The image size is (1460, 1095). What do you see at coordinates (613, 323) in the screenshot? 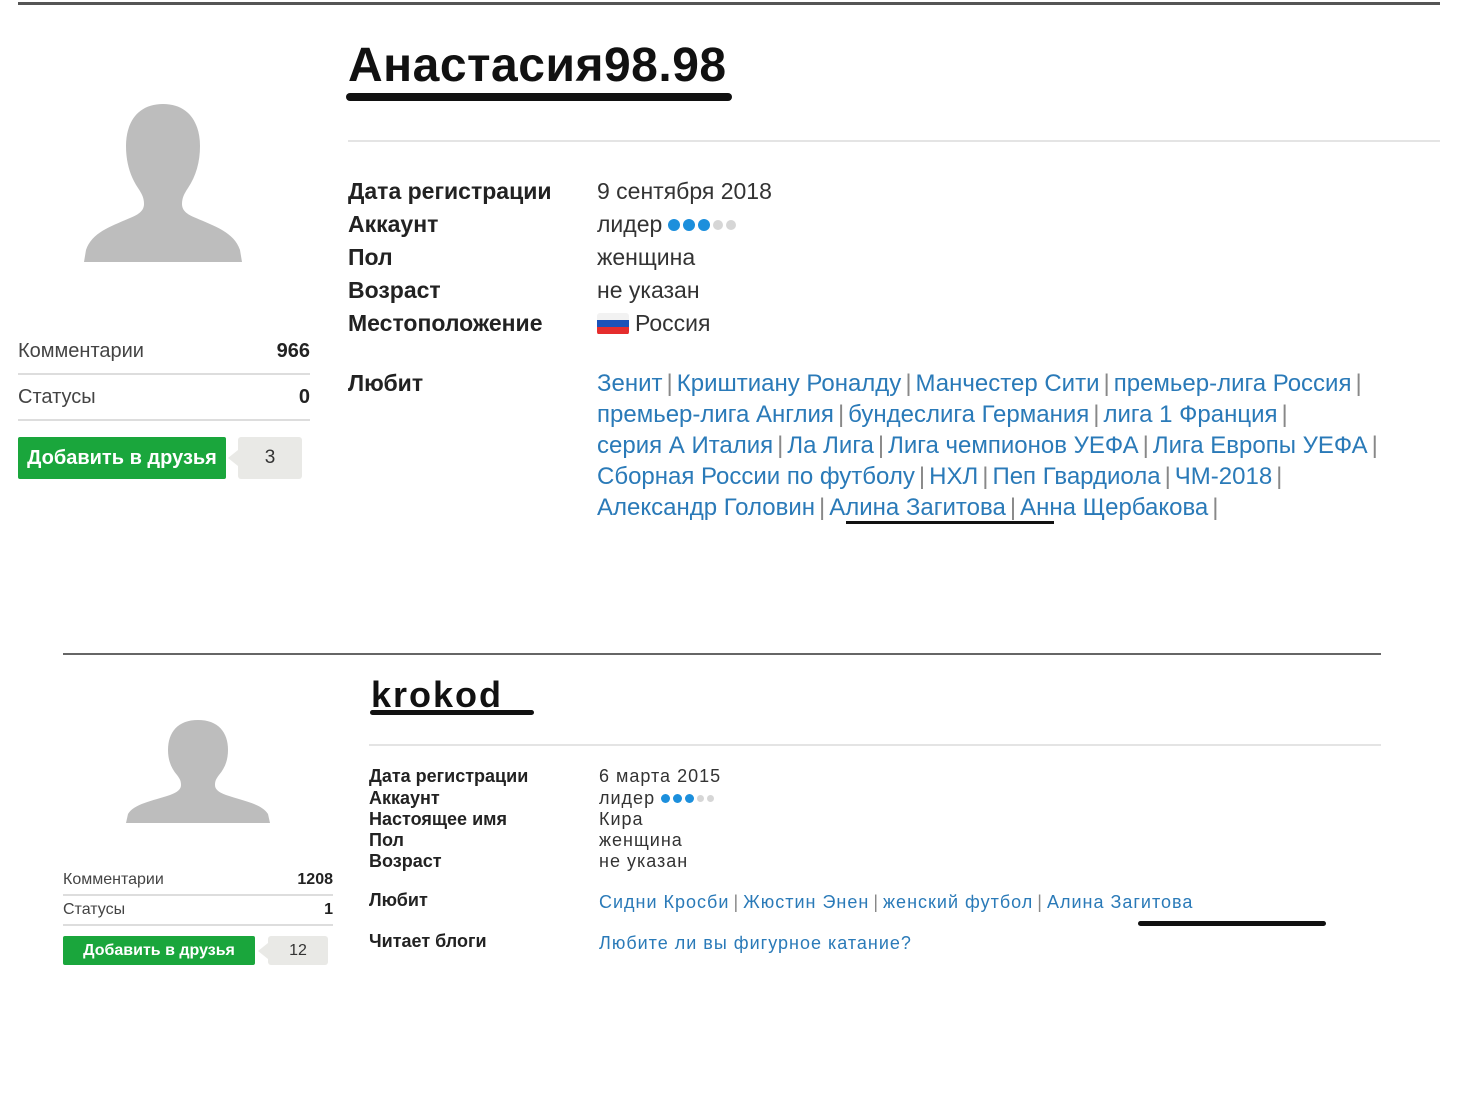
I see `russia-flag-icon` at bounding box center [613, 323].